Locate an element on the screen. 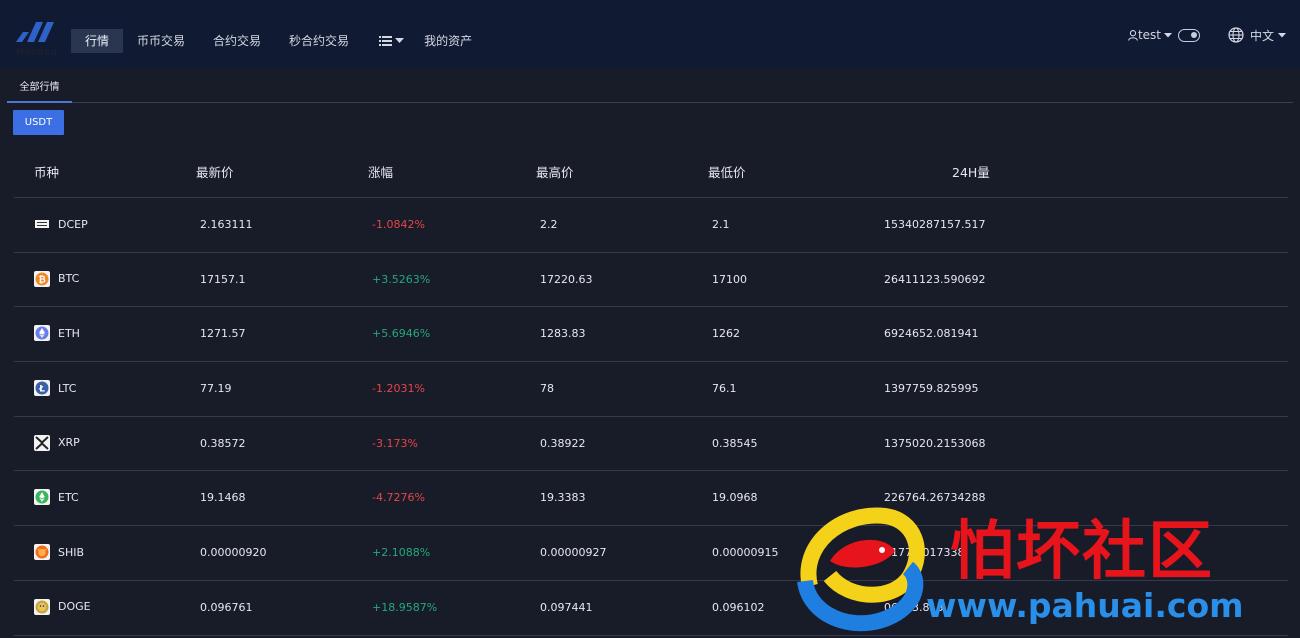  high-price: 78 is located at coordinates (547, 389).